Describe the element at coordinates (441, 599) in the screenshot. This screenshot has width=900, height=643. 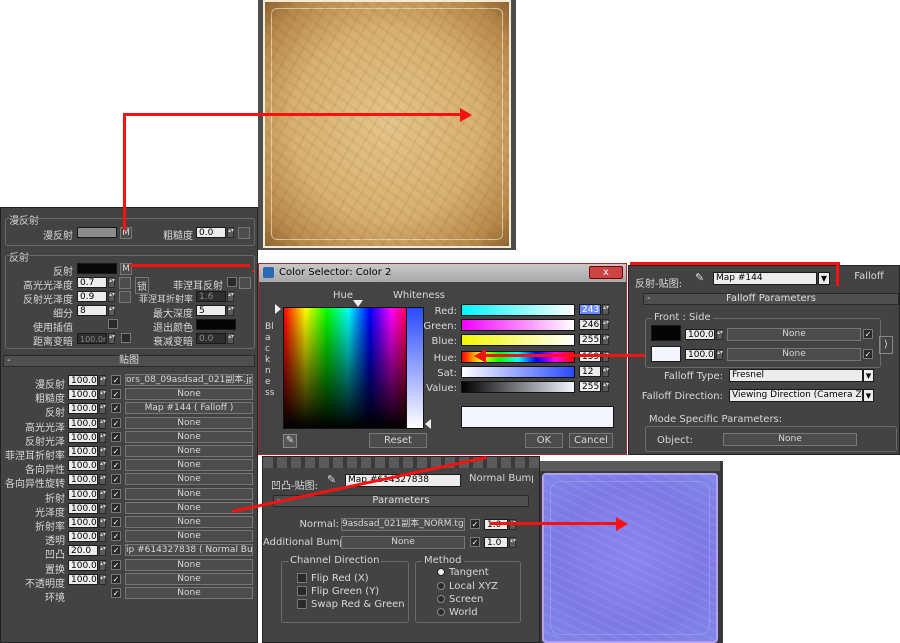
I see `screen-radio` at that location.